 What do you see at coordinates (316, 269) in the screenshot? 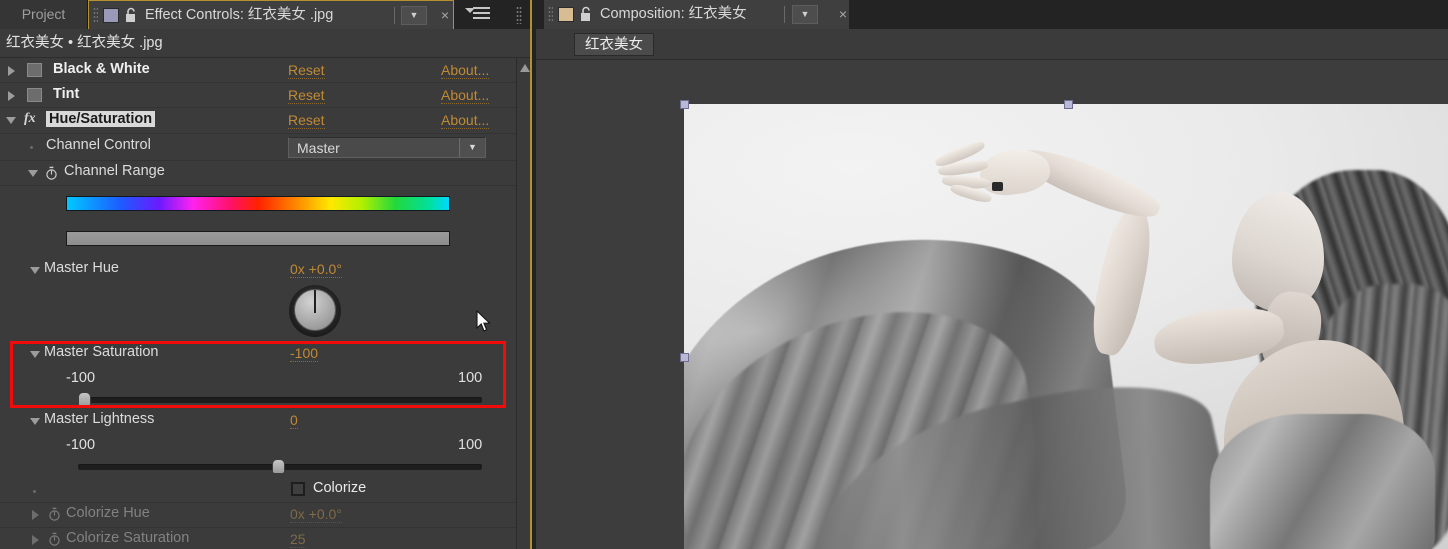
I see `master-hue-value: 0x +0.0°` at bounding box center [316, 269].